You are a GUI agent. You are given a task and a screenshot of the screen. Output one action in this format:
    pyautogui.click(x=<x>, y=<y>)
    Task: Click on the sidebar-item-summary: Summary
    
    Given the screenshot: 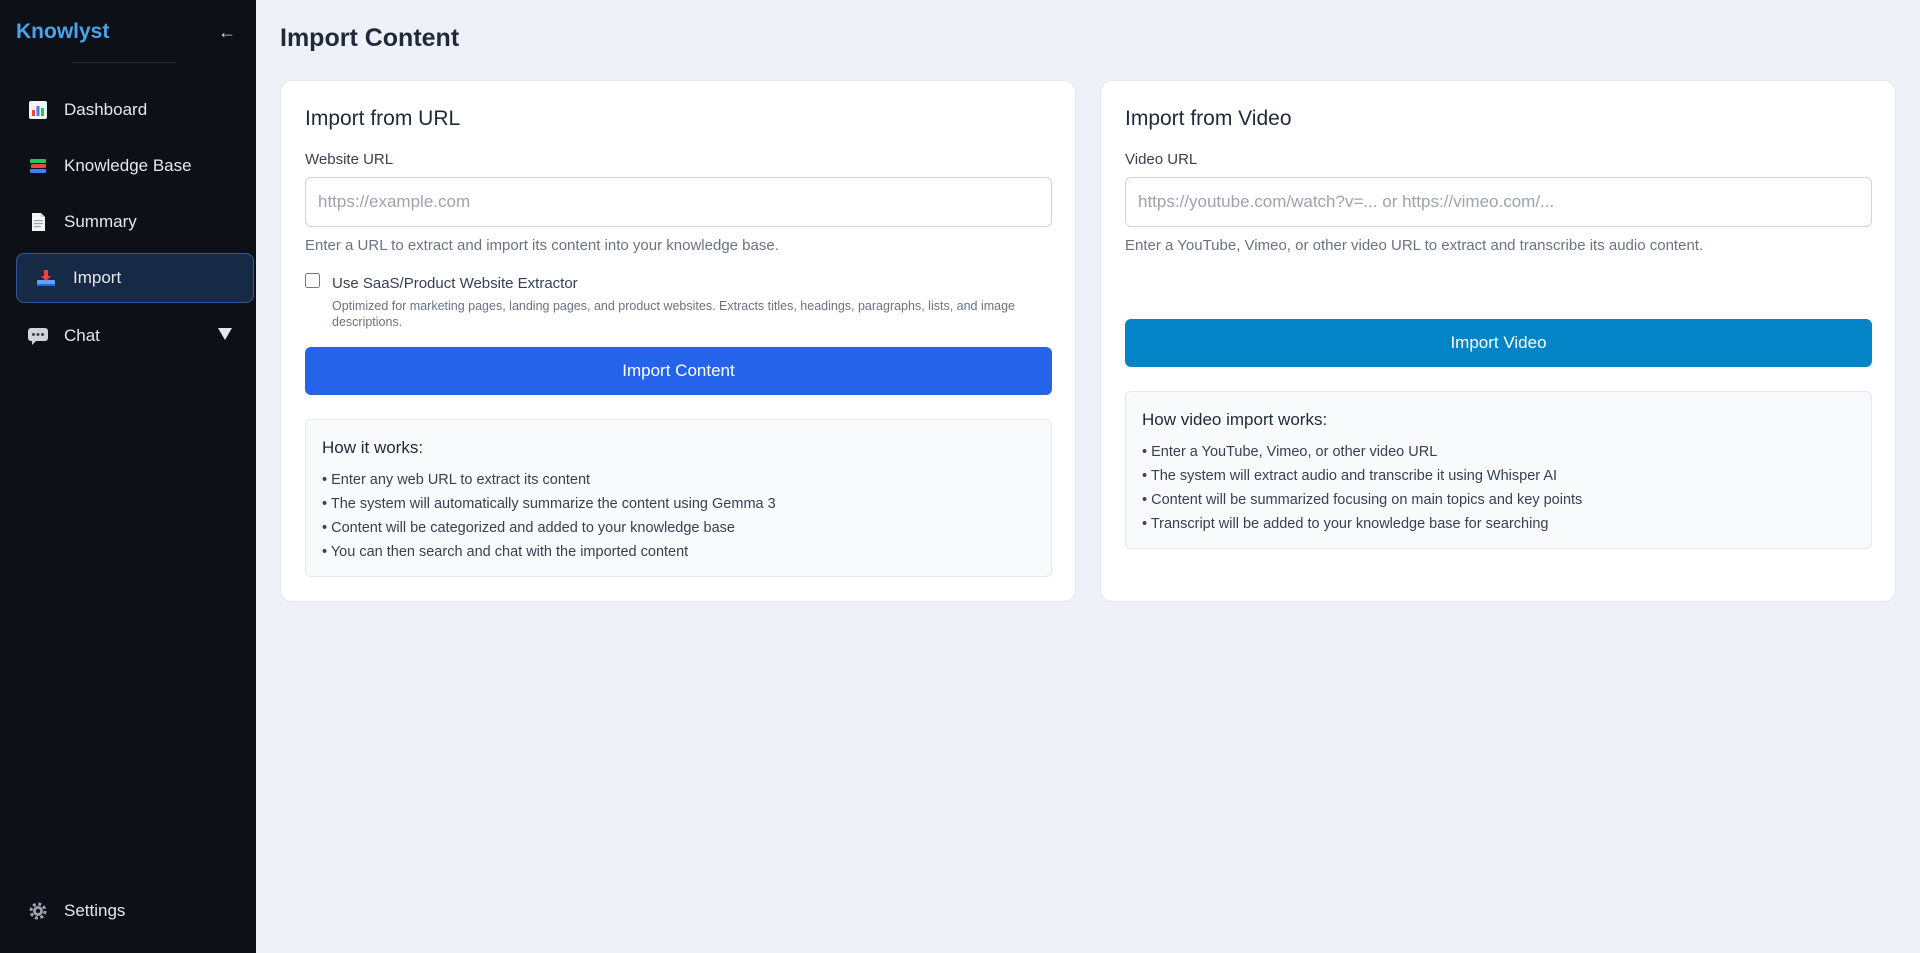 What is the action you would take?
    pyautogui.click(x=135, y=222)
    